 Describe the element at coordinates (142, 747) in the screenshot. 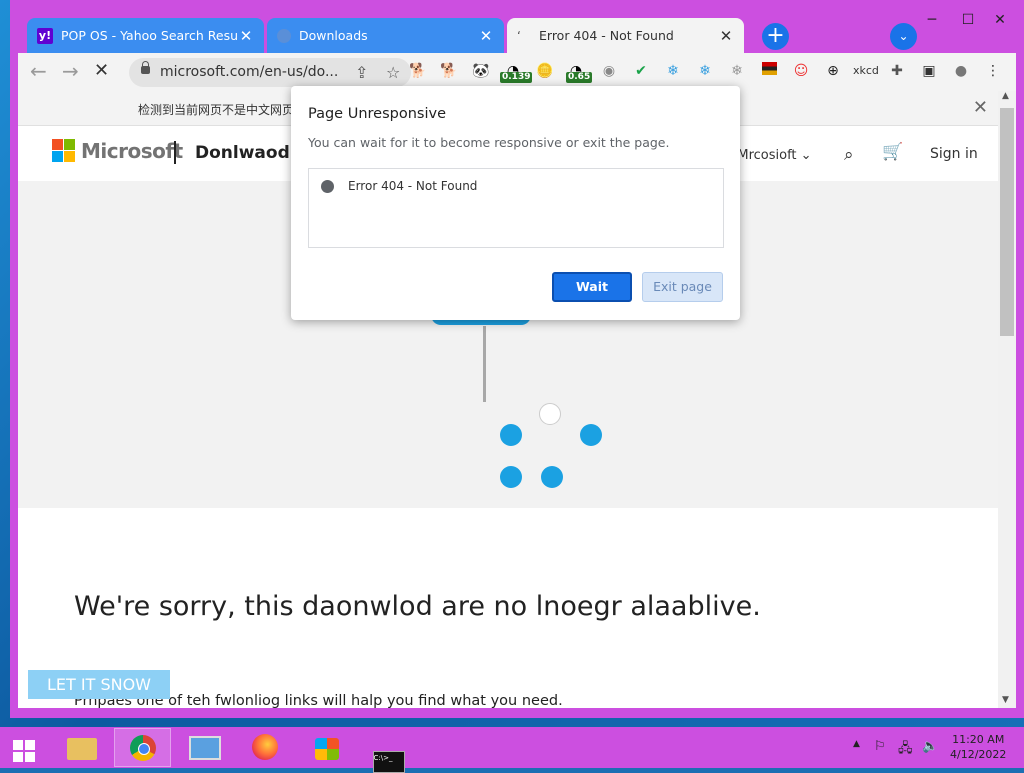

I see `chrome-icon` at that location.